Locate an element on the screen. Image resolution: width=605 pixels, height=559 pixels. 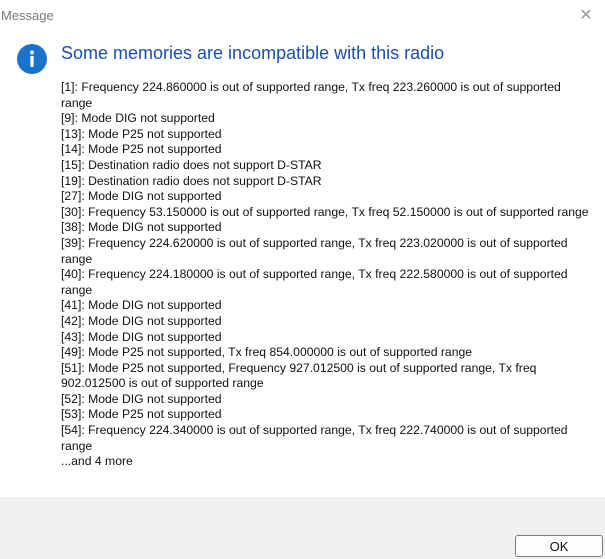
info-icon-glyph is located at coordinates (32, 58).